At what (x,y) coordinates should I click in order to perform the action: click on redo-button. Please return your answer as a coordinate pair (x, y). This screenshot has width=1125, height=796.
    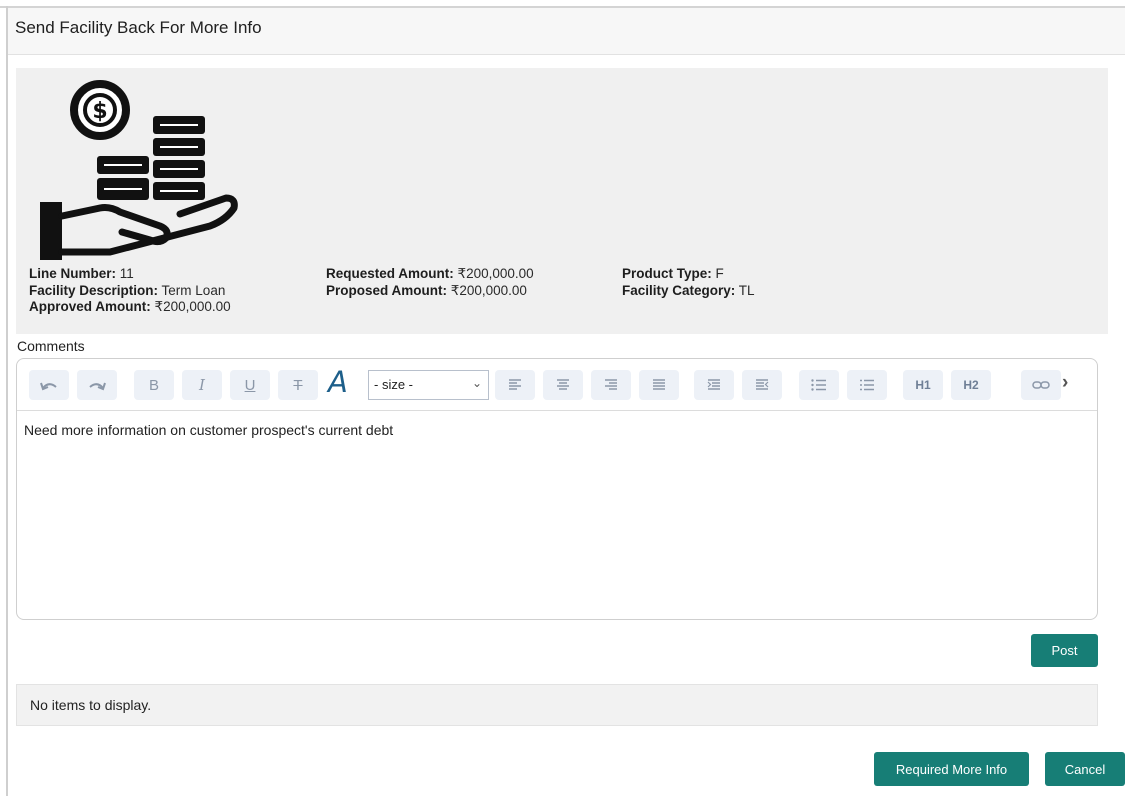
    Looking at the image, I should click on (97, 385).